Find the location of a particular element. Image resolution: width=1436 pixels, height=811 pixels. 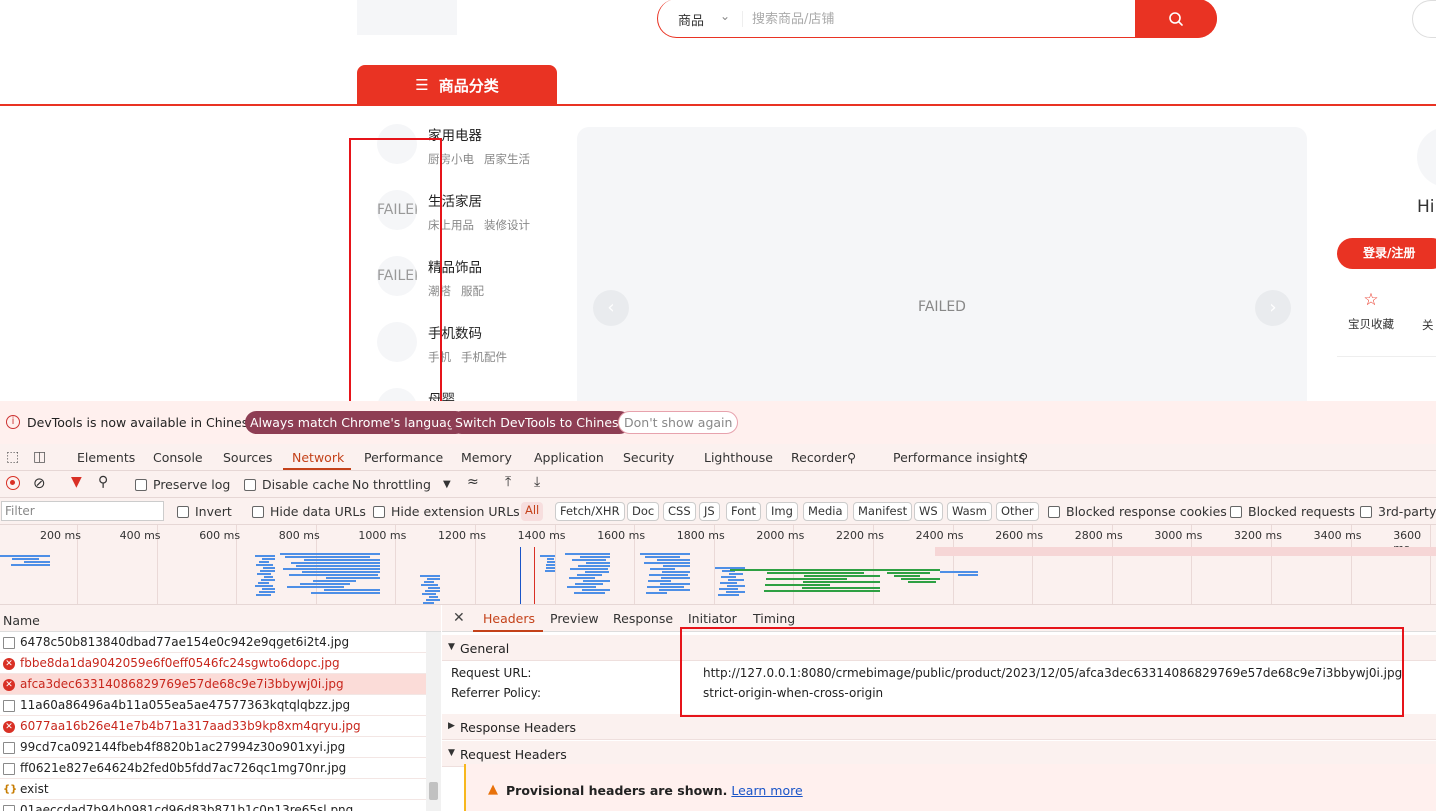

tab-headers: Headers is located at coordinates (509, 618).